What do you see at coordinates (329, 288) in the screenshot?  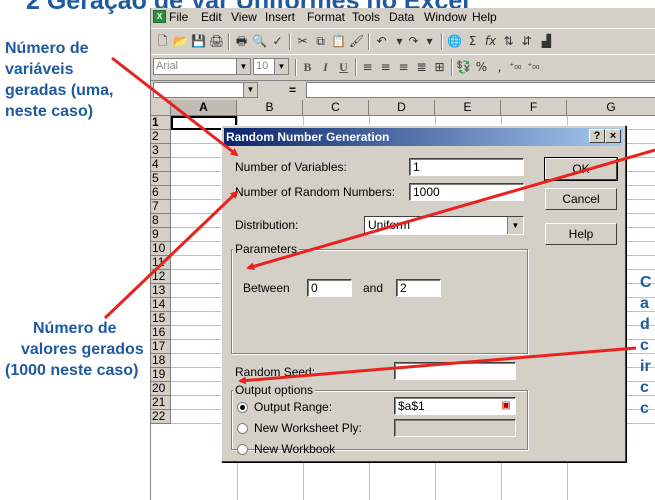 I see `between-input: 0` at bounding box center [329, 288].